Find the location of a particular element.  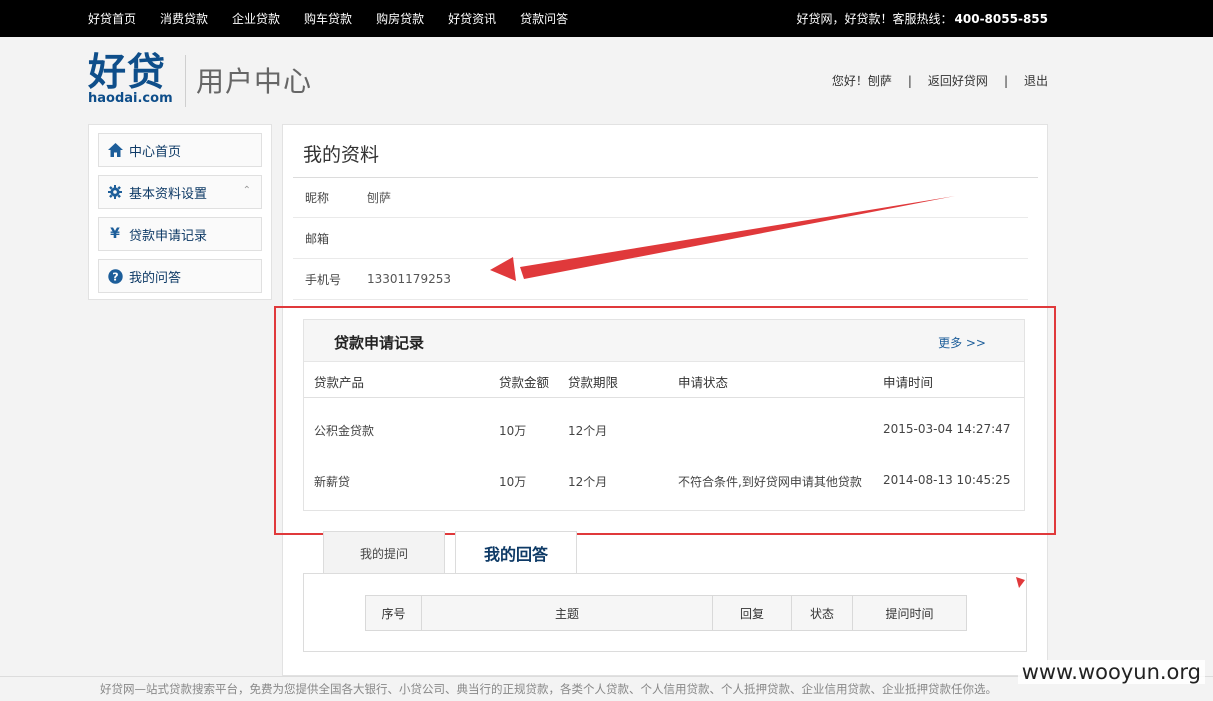

sidebar-item-loan-records: ¥ 贷款申请记录 is located at coordinates (180, 234).